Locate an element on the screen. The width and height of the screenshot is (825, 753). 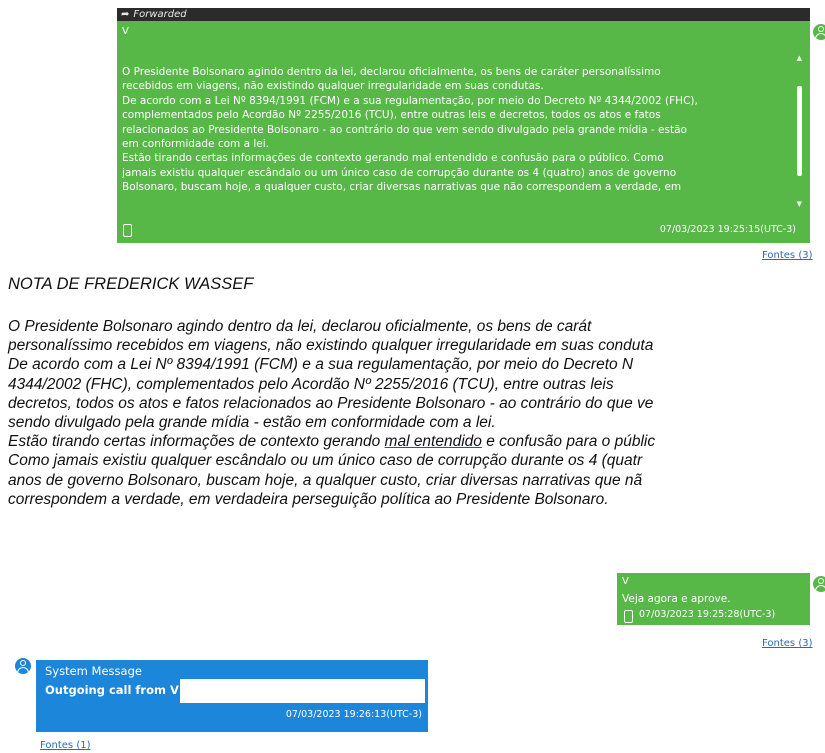
message-timestamp: 07/03/2023 19:25:28(UTC-3) is located at coordinates (707, 614).